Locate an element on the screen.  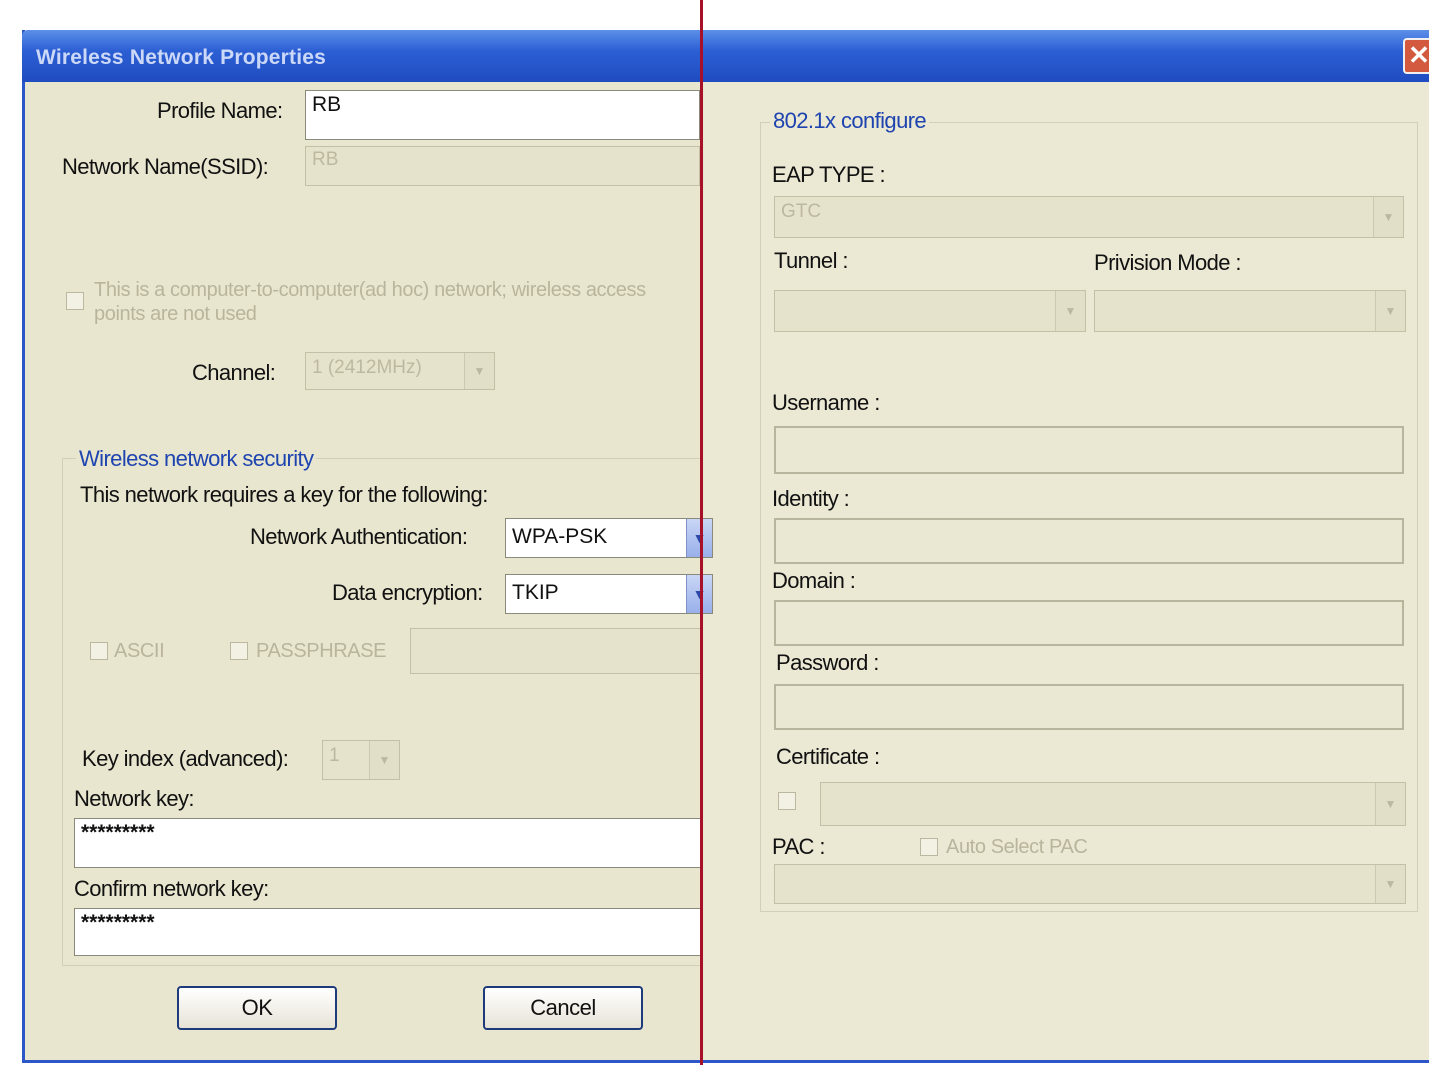
close-icon: ✕ is located at coordinates (1416, 56).